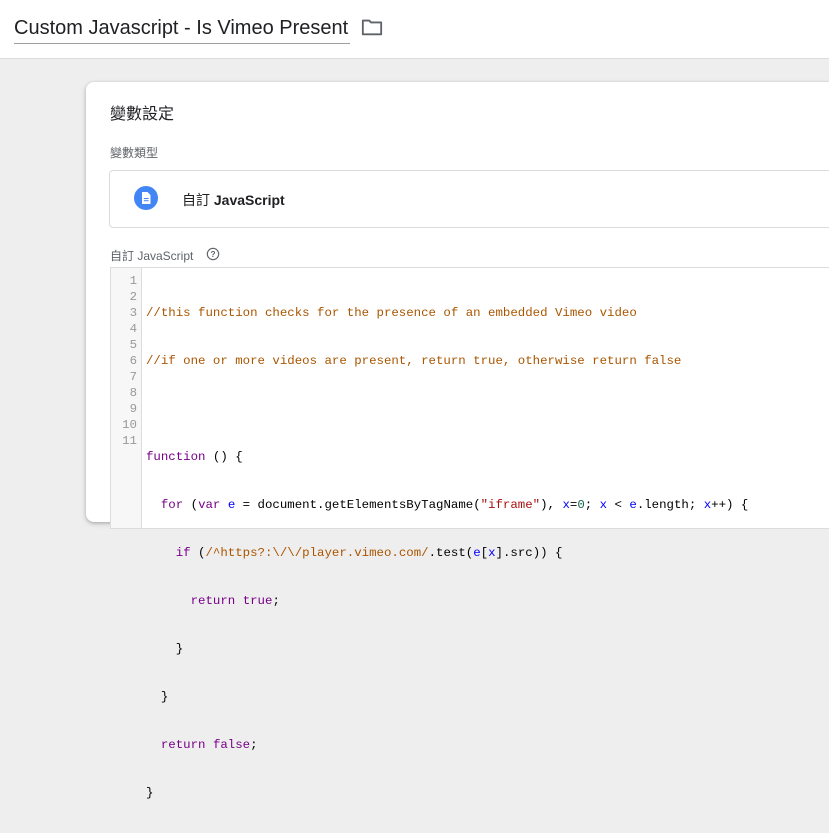 The width and height of the screenshot is (829, 833). I want to click on document-icon, so click(146, 198).